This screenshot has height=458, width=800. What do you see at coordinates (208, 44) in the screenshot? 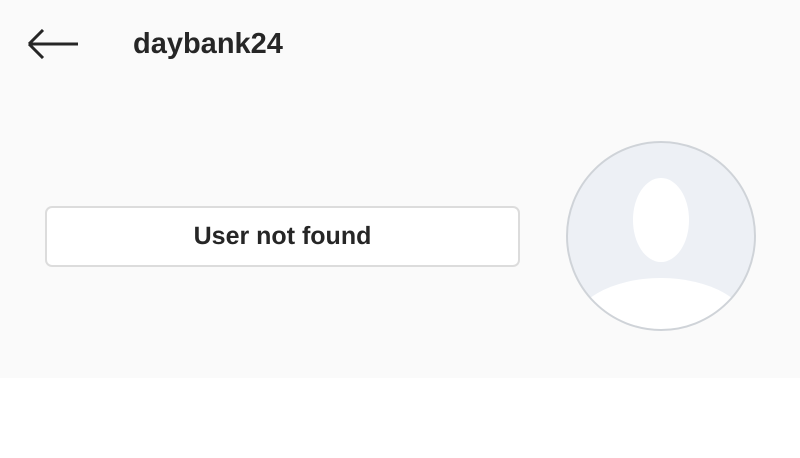
I see `username-title: daybank24` at bounding box center [208, 44].